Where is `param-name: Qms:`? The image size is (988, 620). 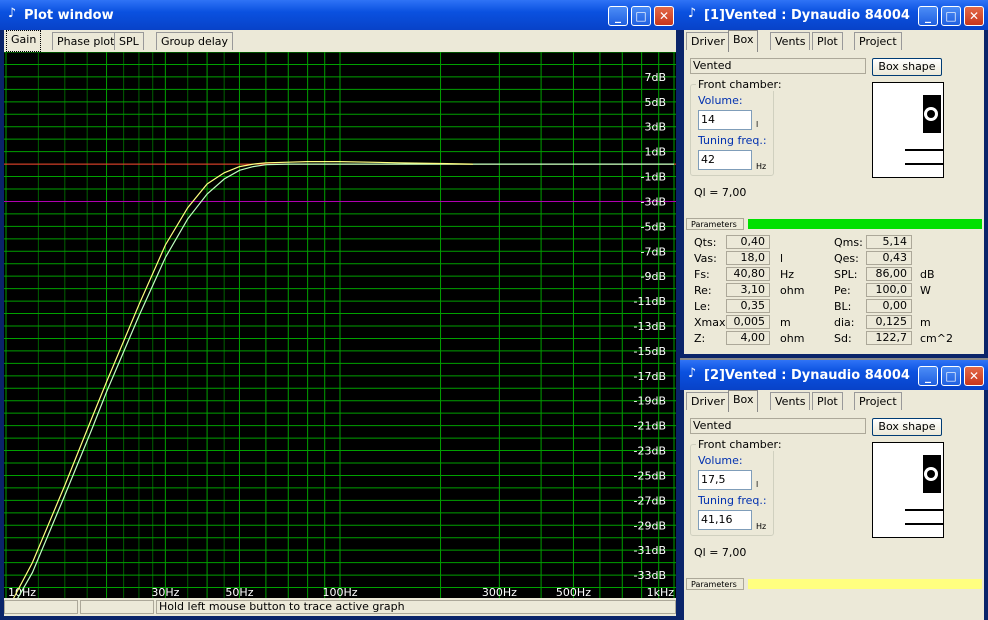
param-name: Qms: is located at coordinates (848, 242).